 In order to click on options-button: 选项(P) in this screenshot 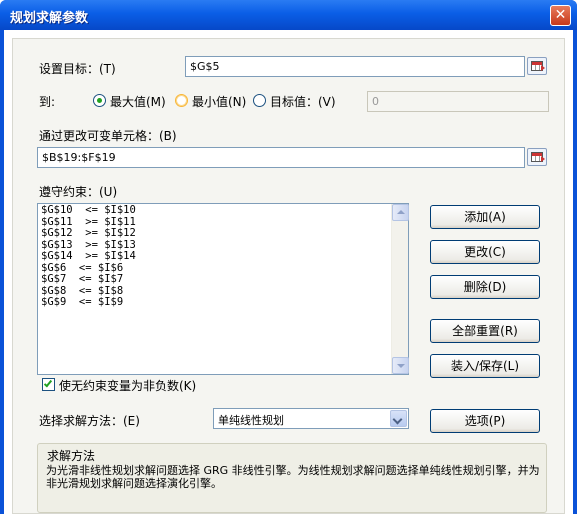, I will do `click(485, 421)`.